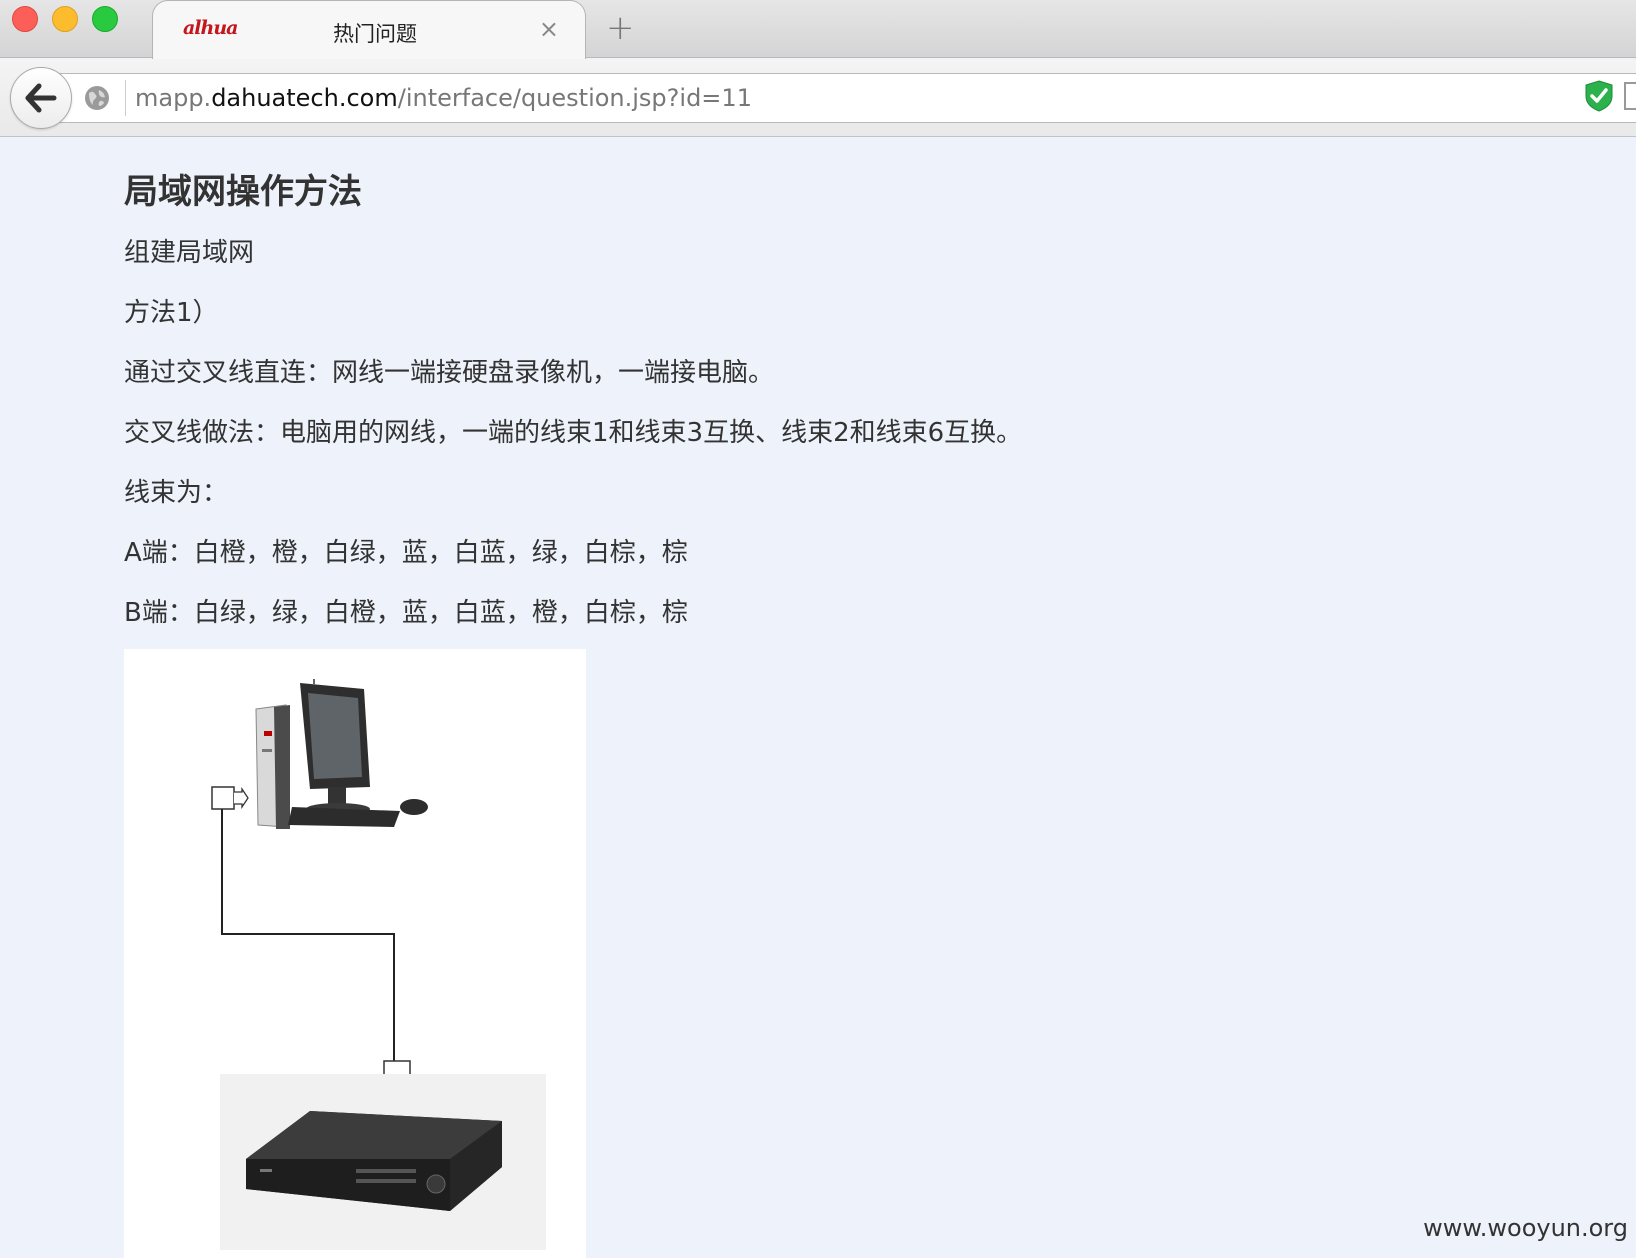 The width and height of the screenshot is (1636, 1258). Describe the element at coordinates (243, 192) in the screenshot. I see `article-title: 局域网操作方法` at that location.